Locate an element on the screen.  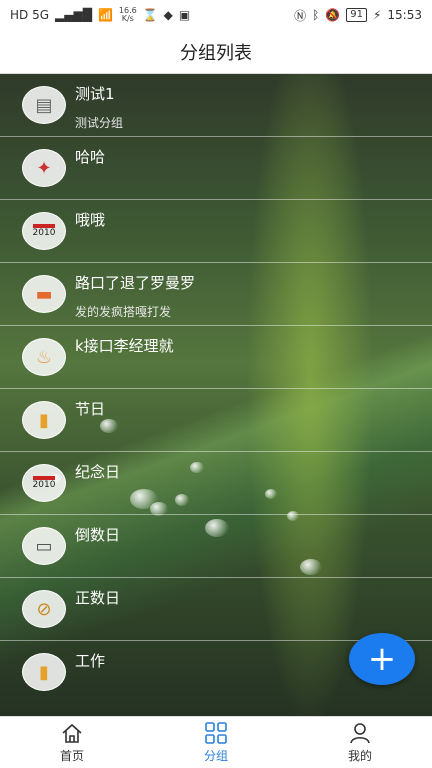
group-subtitle: 测试分组 is located at coordinates (99, 123).